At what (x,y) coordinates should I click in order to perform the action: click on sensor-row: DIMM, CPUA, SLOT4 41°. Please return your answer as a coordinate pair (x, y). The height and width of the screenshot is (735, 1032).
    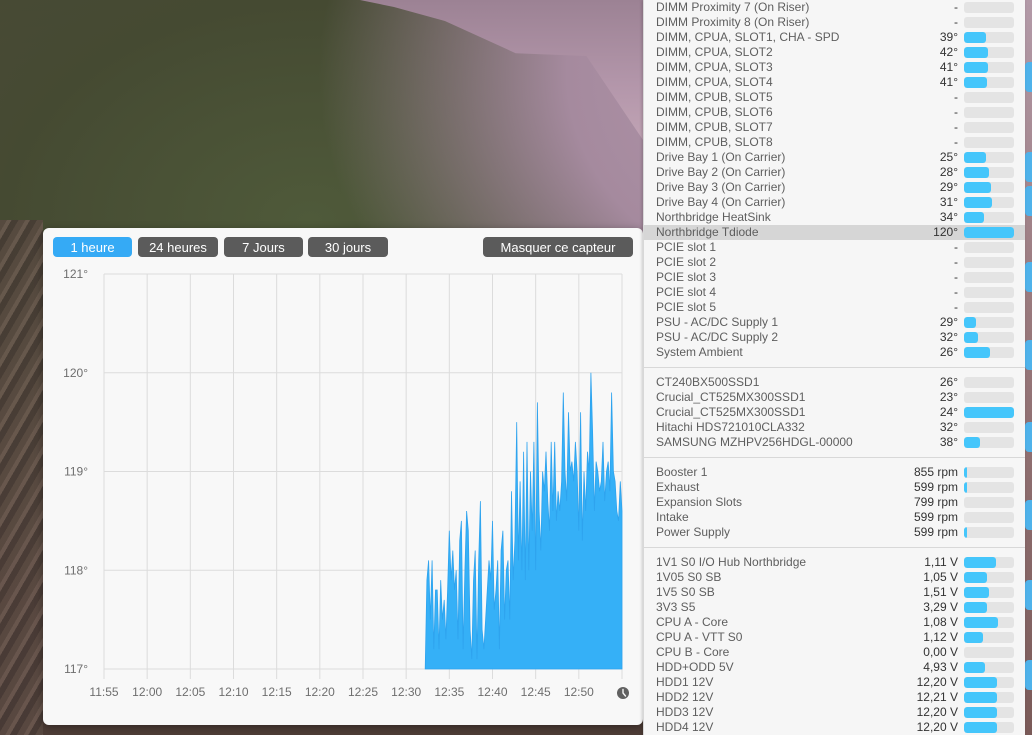
    Looking at the image, I should click on (834, 82).